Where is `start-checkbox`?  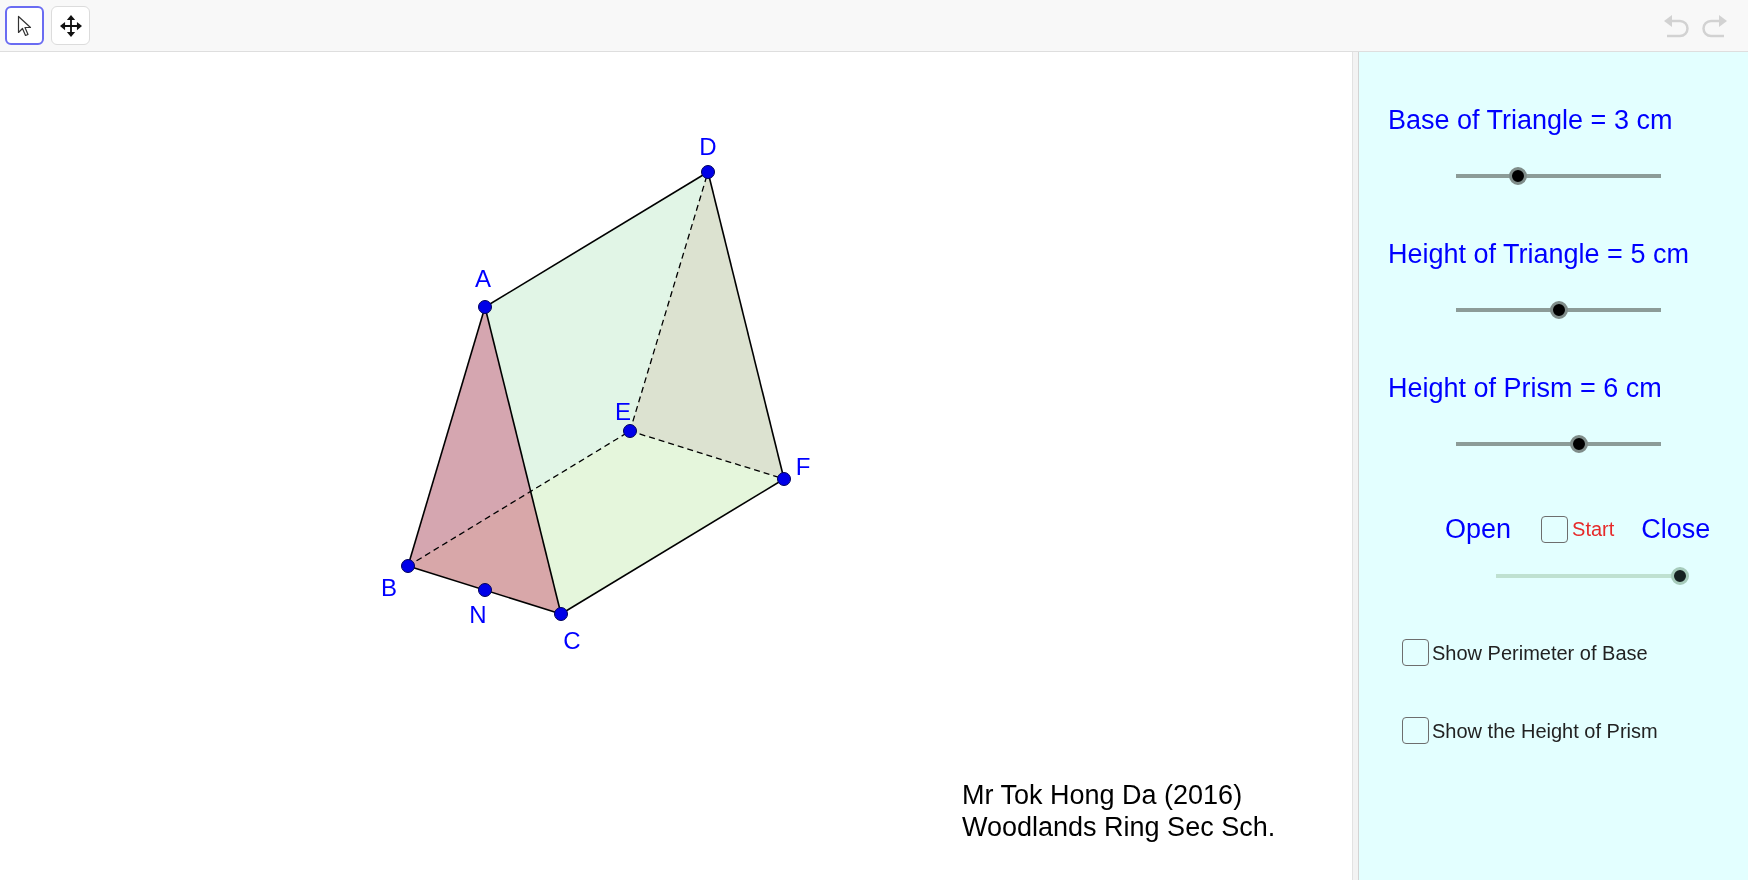
start-checkbox is located at coordinates (1555, 529).